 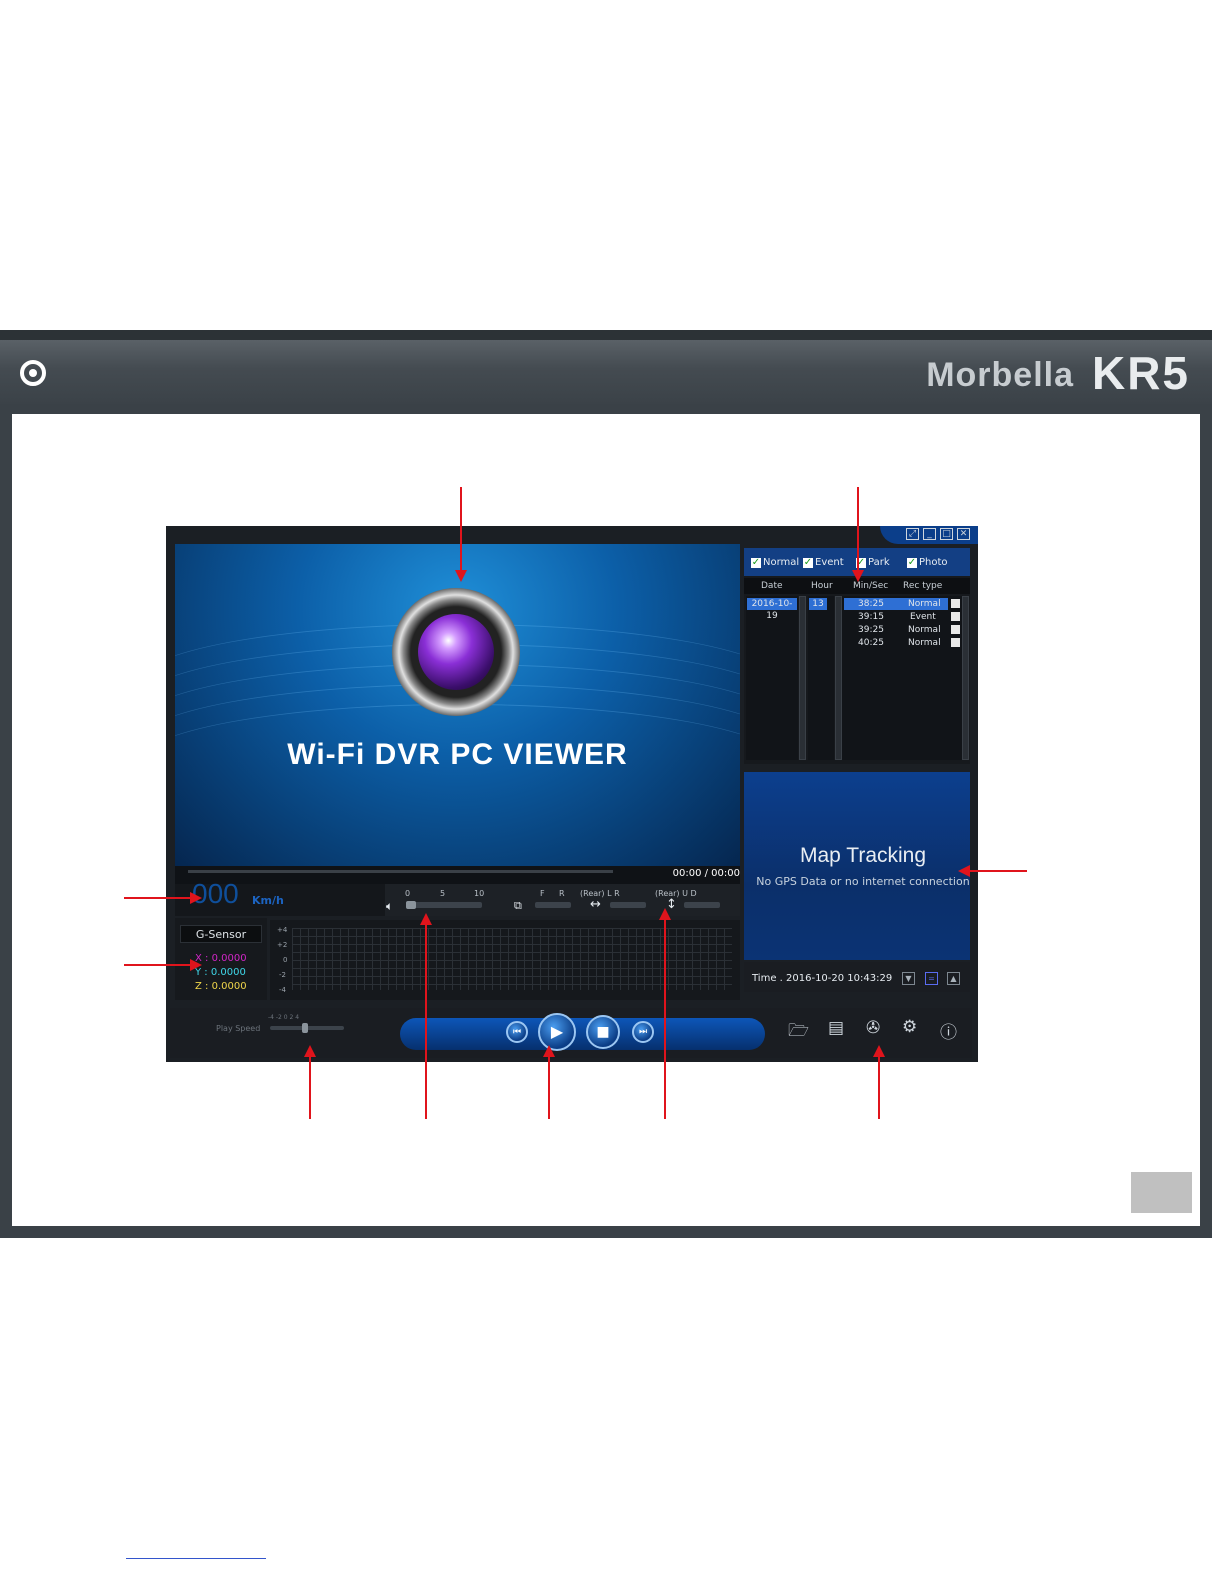 What do you see at coordinates (456, 652) in the screenshot?
I see `camera-lens-glass-icon` at bounding box center [456, 652].